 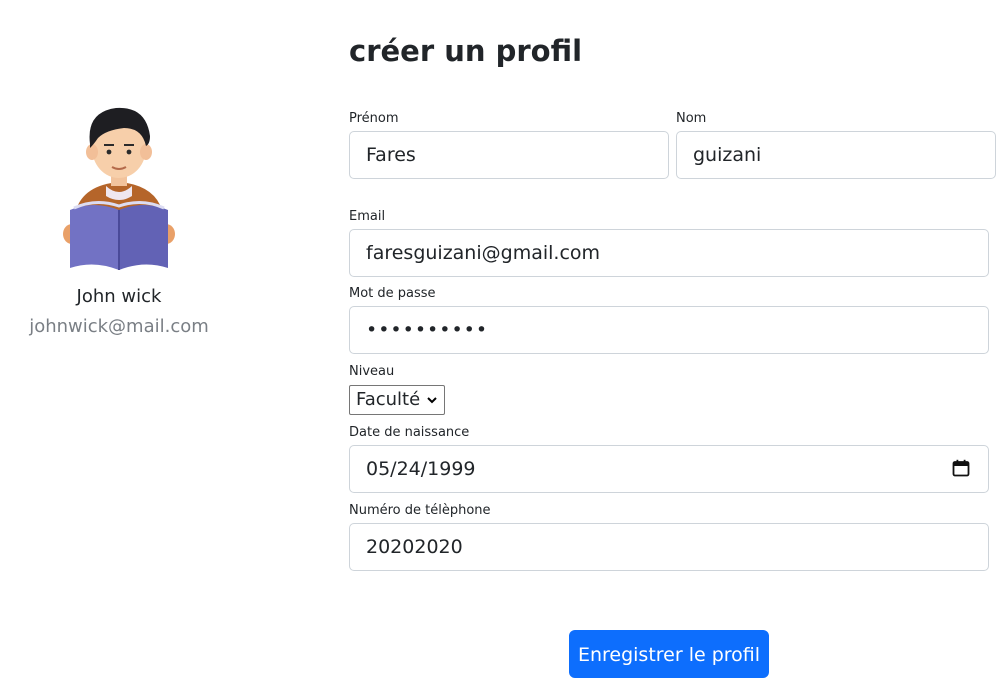 I want to click on email-input: faresguizani@gmail.com, so click(x=669, y=253).